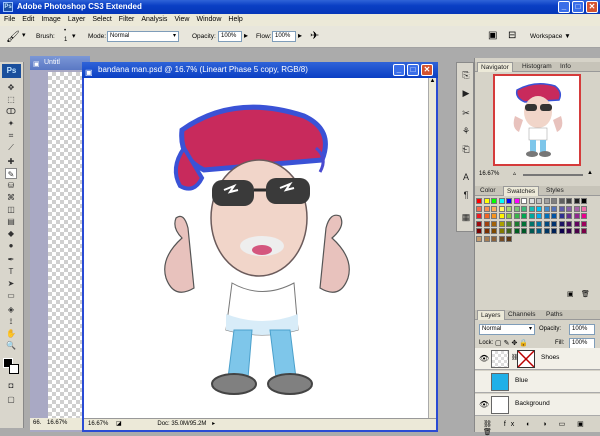 The width and height of the screenshot is (600, 436). I want to click on layer-row-shoes: 👁 ⛓ Shoes, so click(537, 359).